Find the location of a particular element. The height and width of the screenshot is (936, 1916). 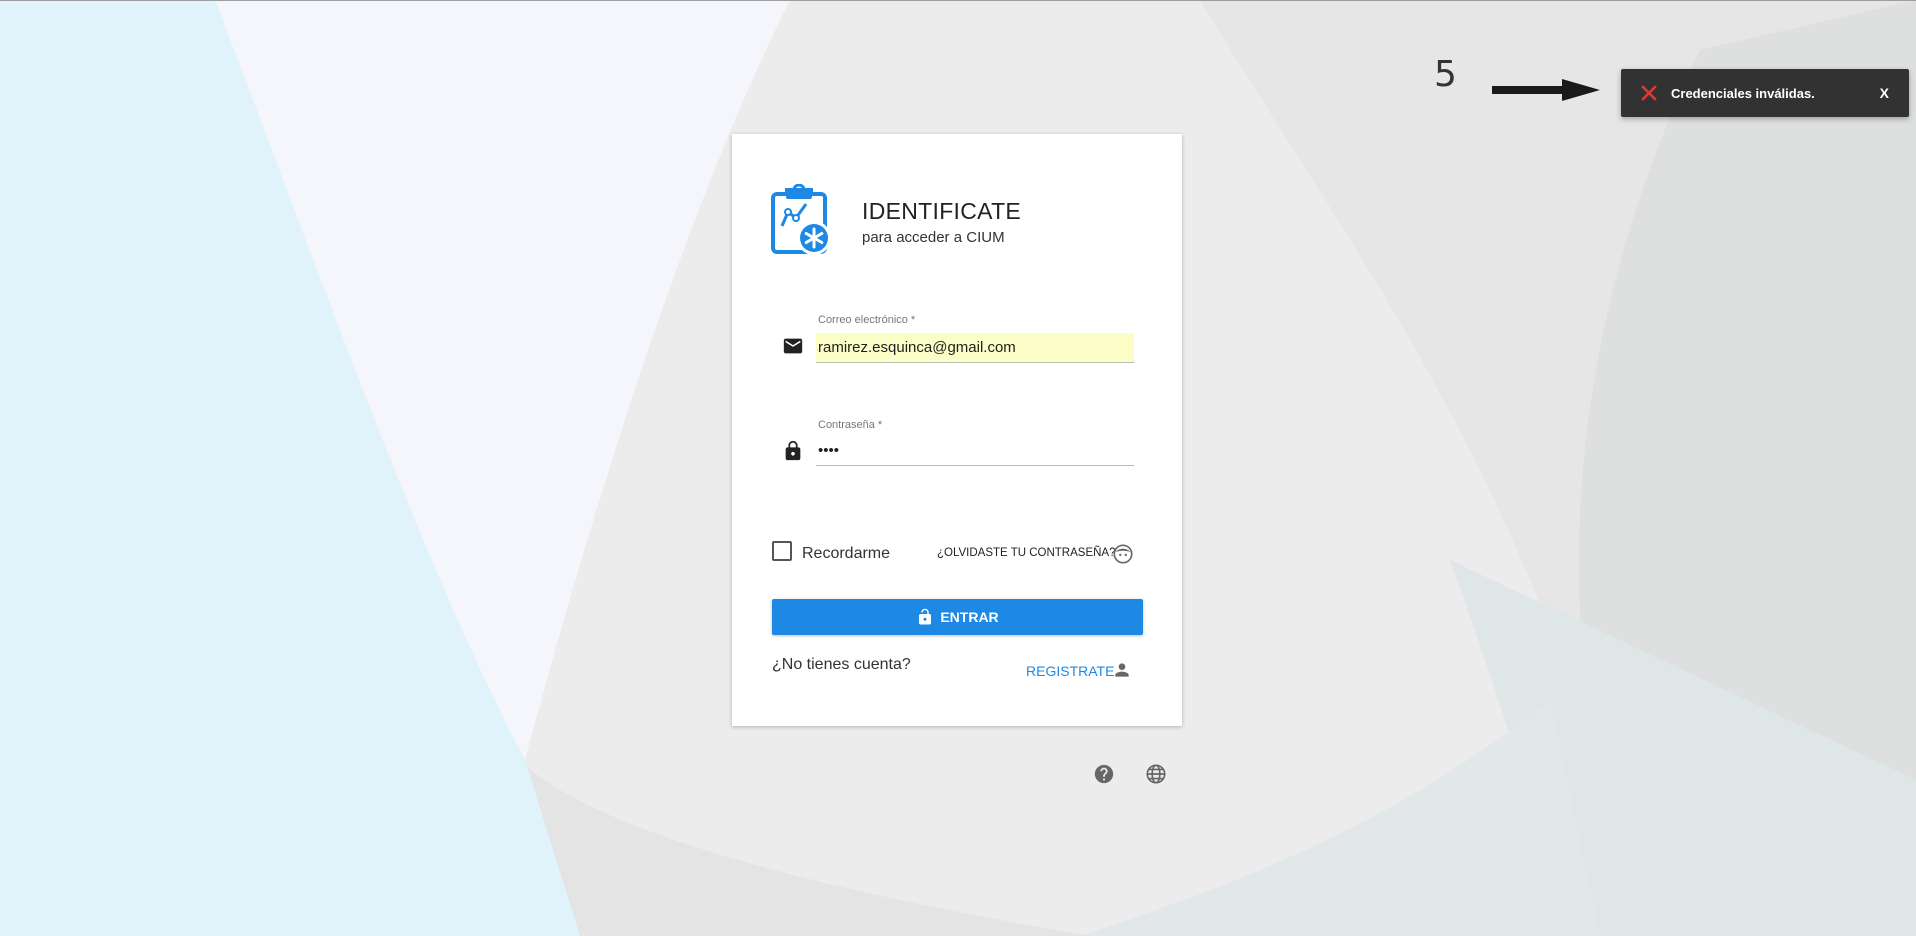

face-icon is located at coordinates (1123, 554).